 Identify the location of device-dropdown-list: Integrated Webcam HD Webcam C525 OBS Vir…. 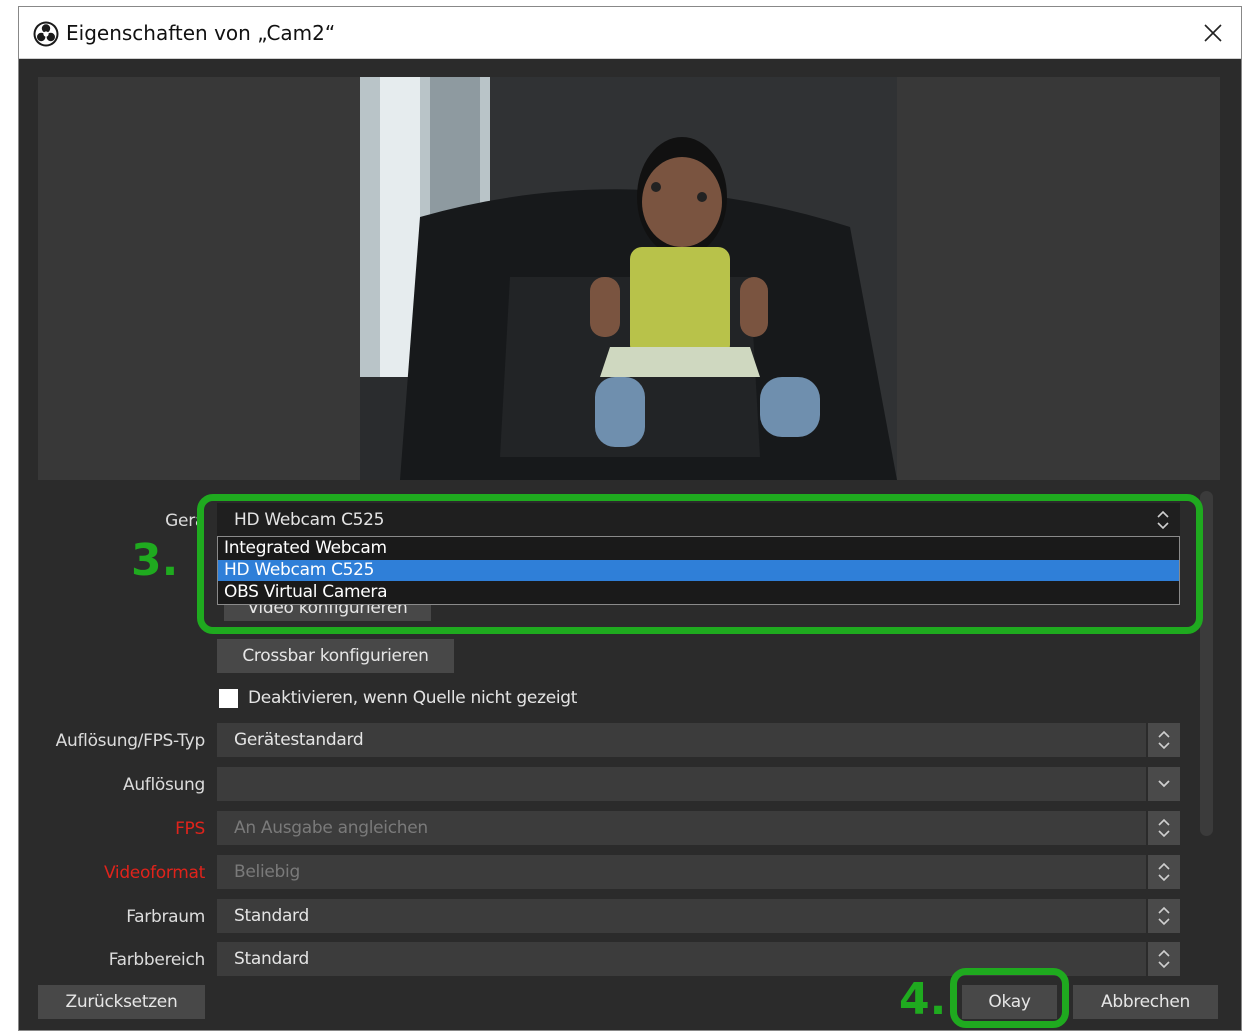
(698, 570).